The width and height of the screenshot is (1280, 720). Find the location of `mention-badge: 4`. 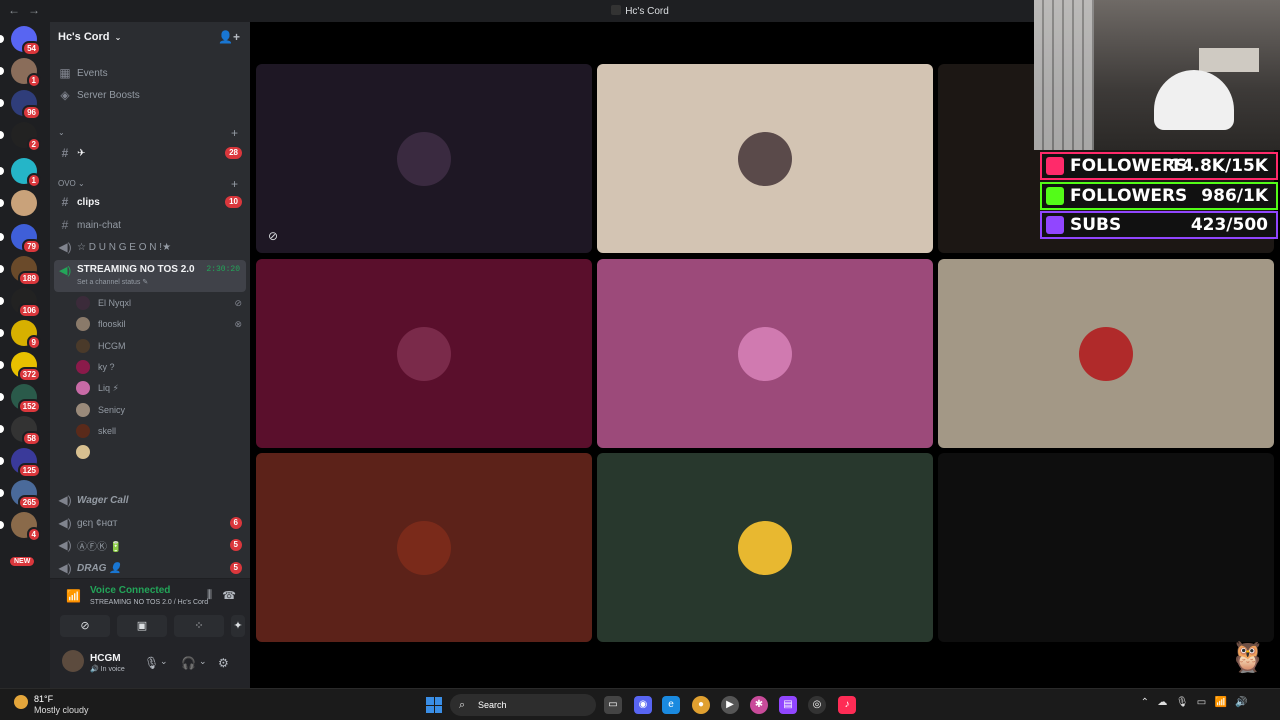

mention-badge: 4 is located at coordinates (33, 534).